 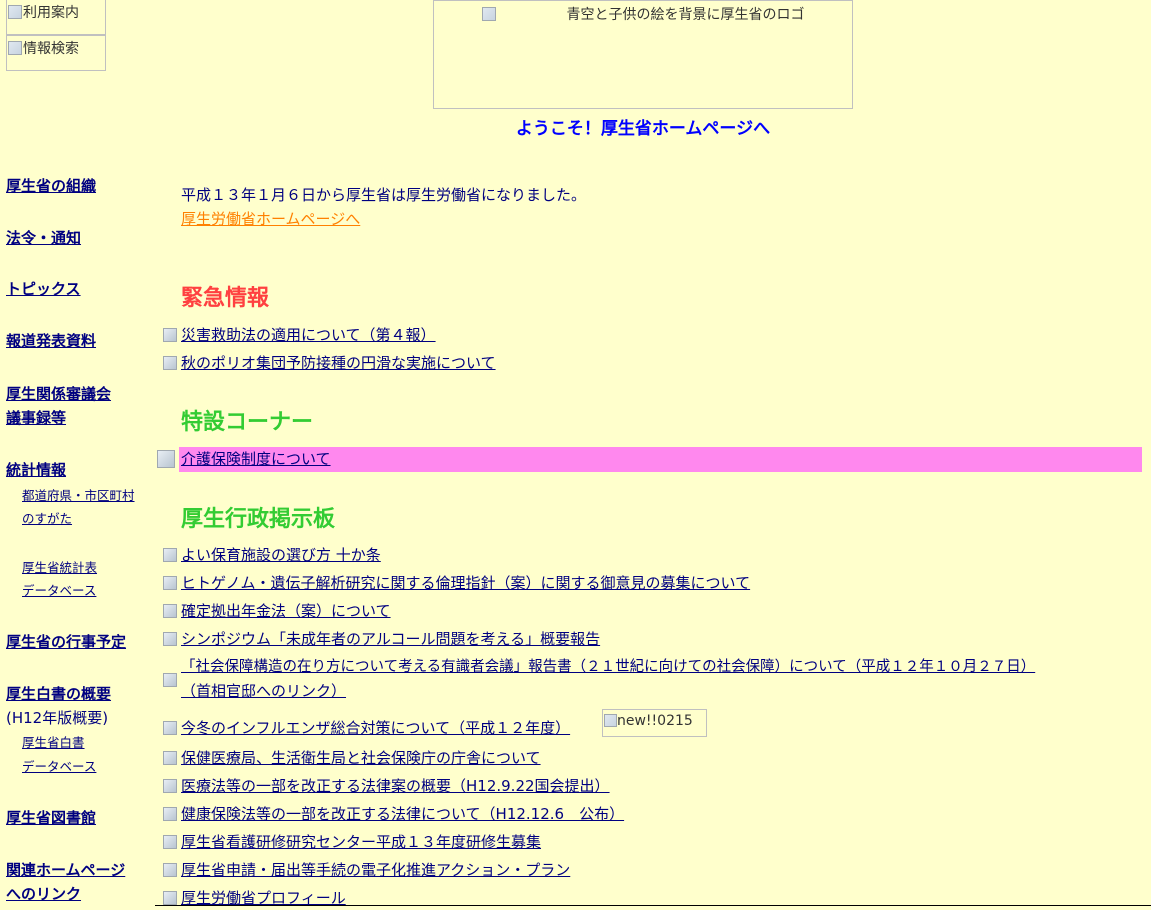 What do you see at coordinates (36, 418) in the screenshot?
I see `sidebar-item-council-line2: 議事録等` at bounding box center [36, 418].